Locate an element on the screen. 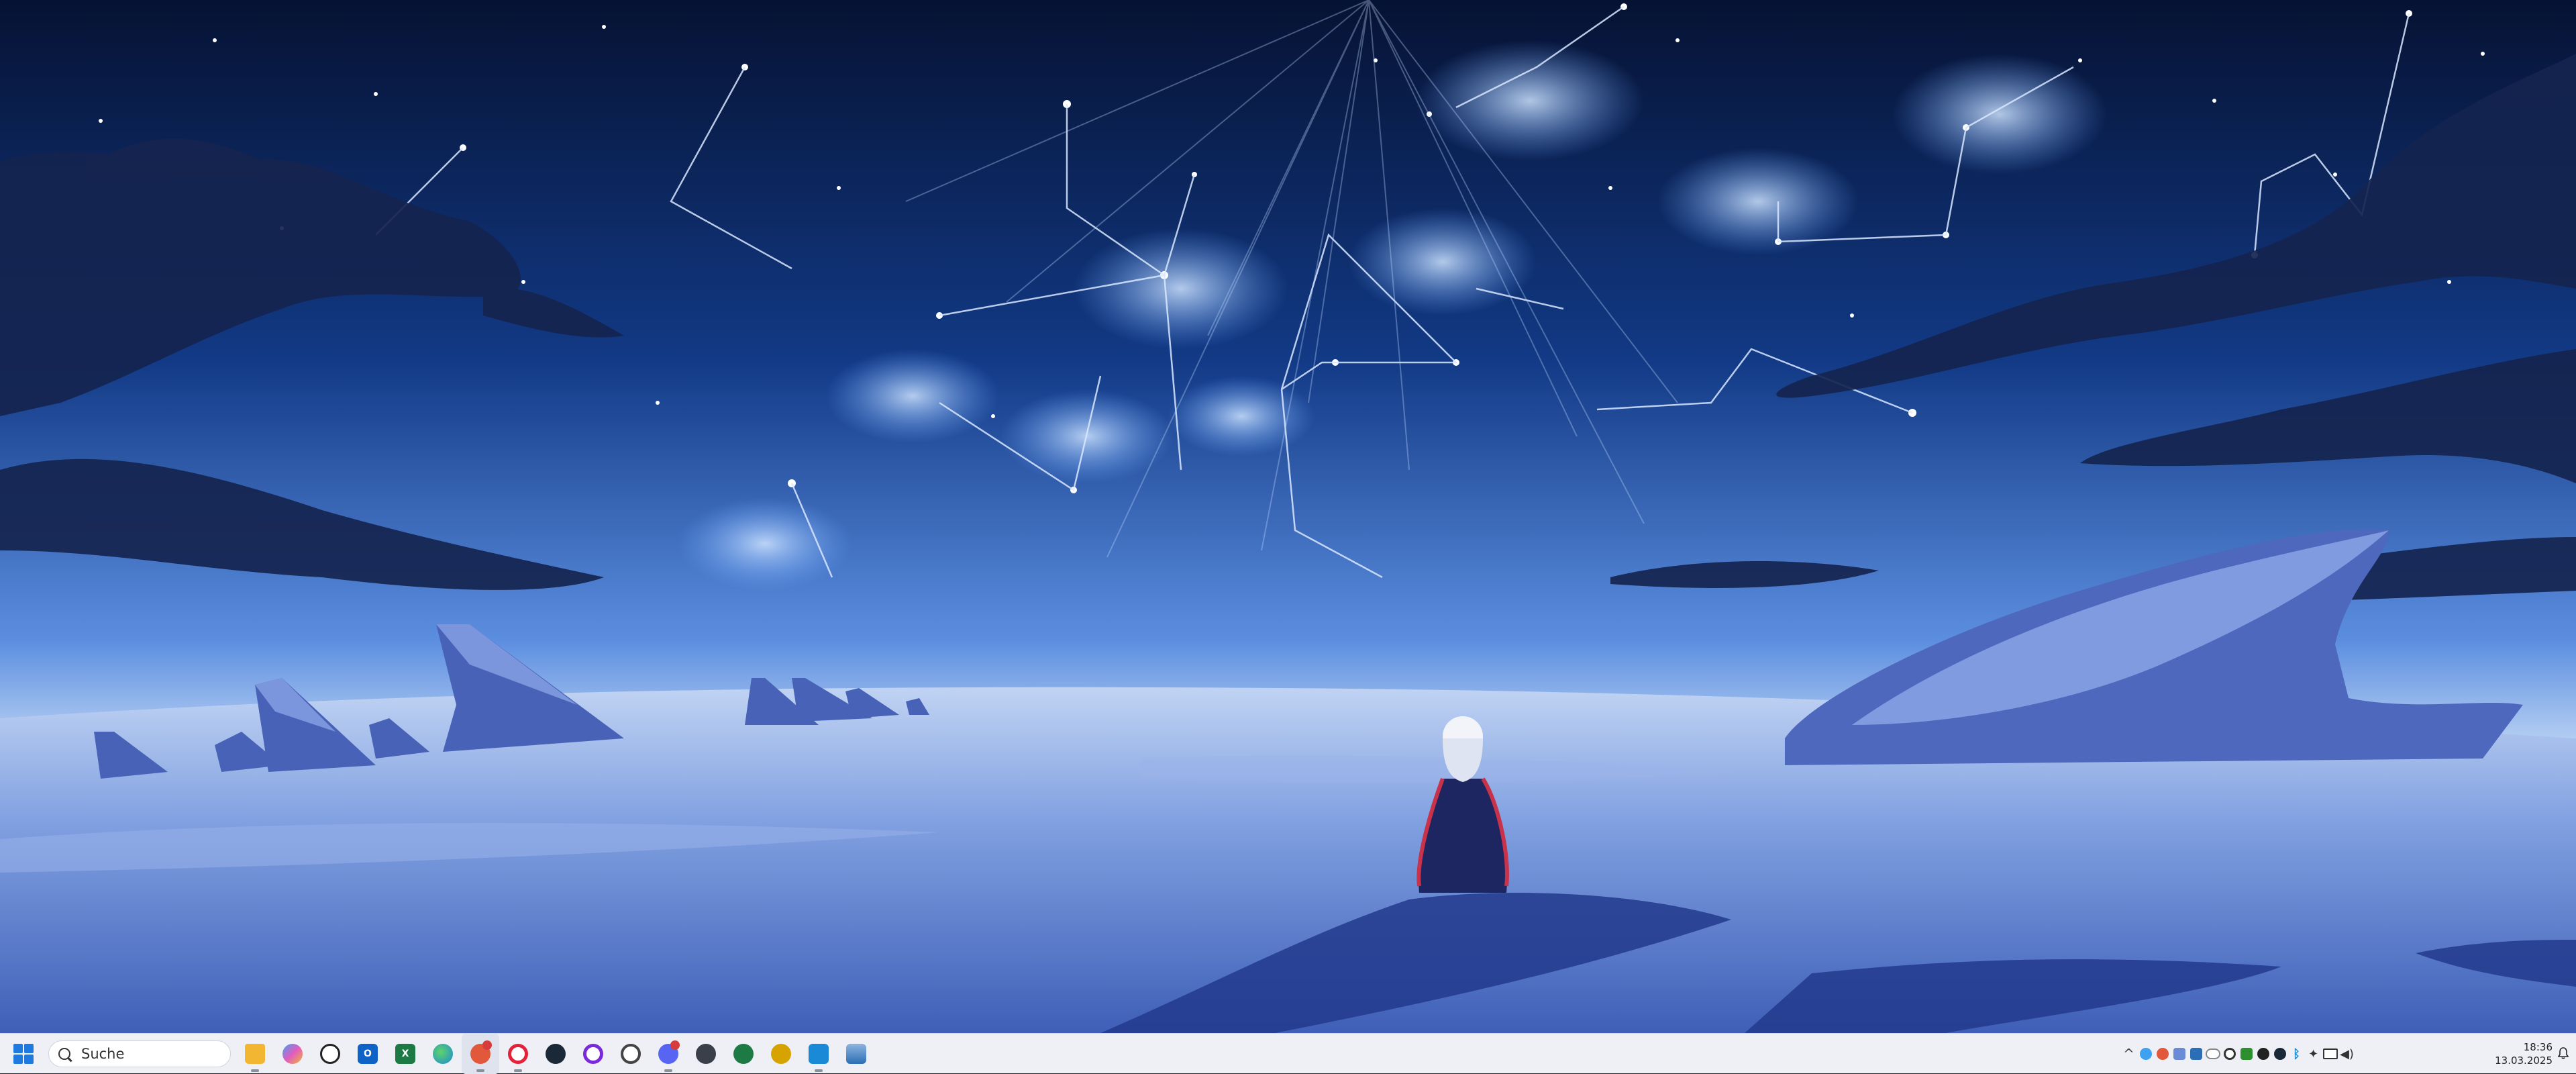 This screenshot has width=2576, height=1074. blue-app-icon is located at coordinates (819, 1054).